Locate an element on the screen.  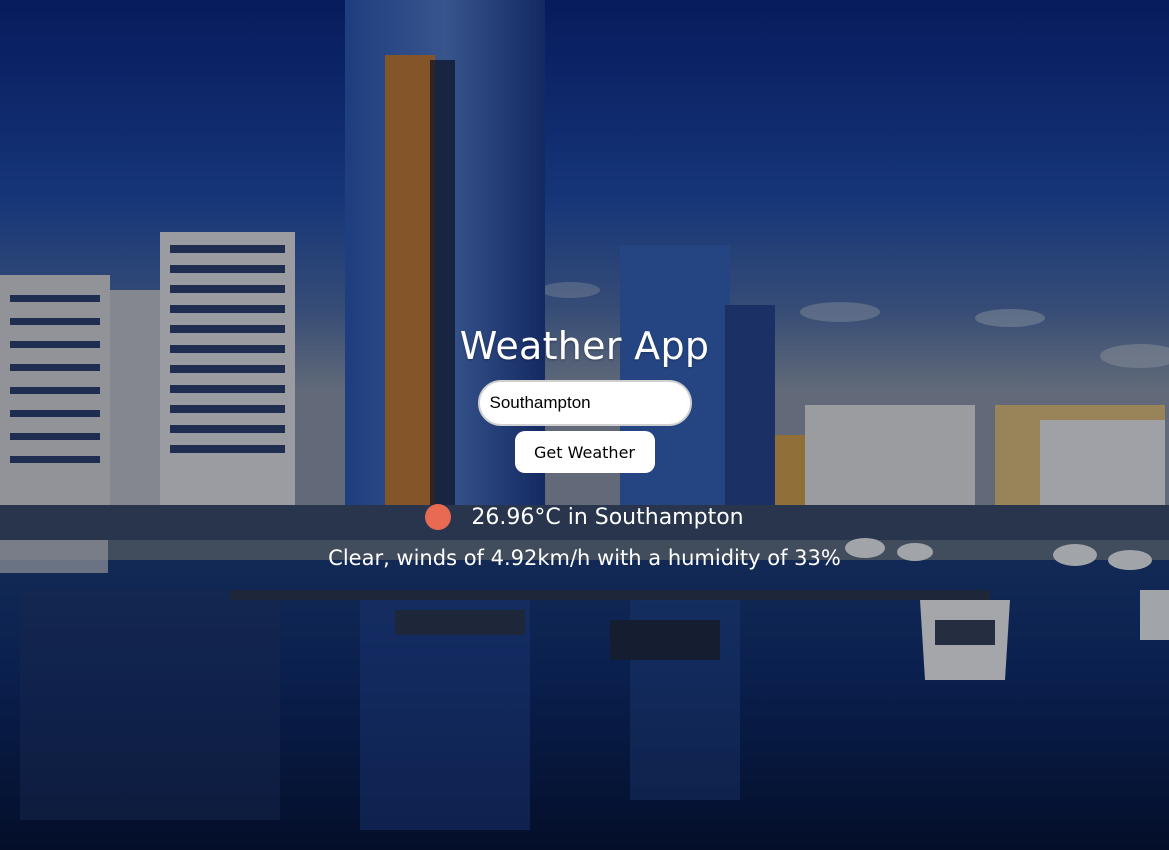
city-search-input is located at coordinates (584, 403).